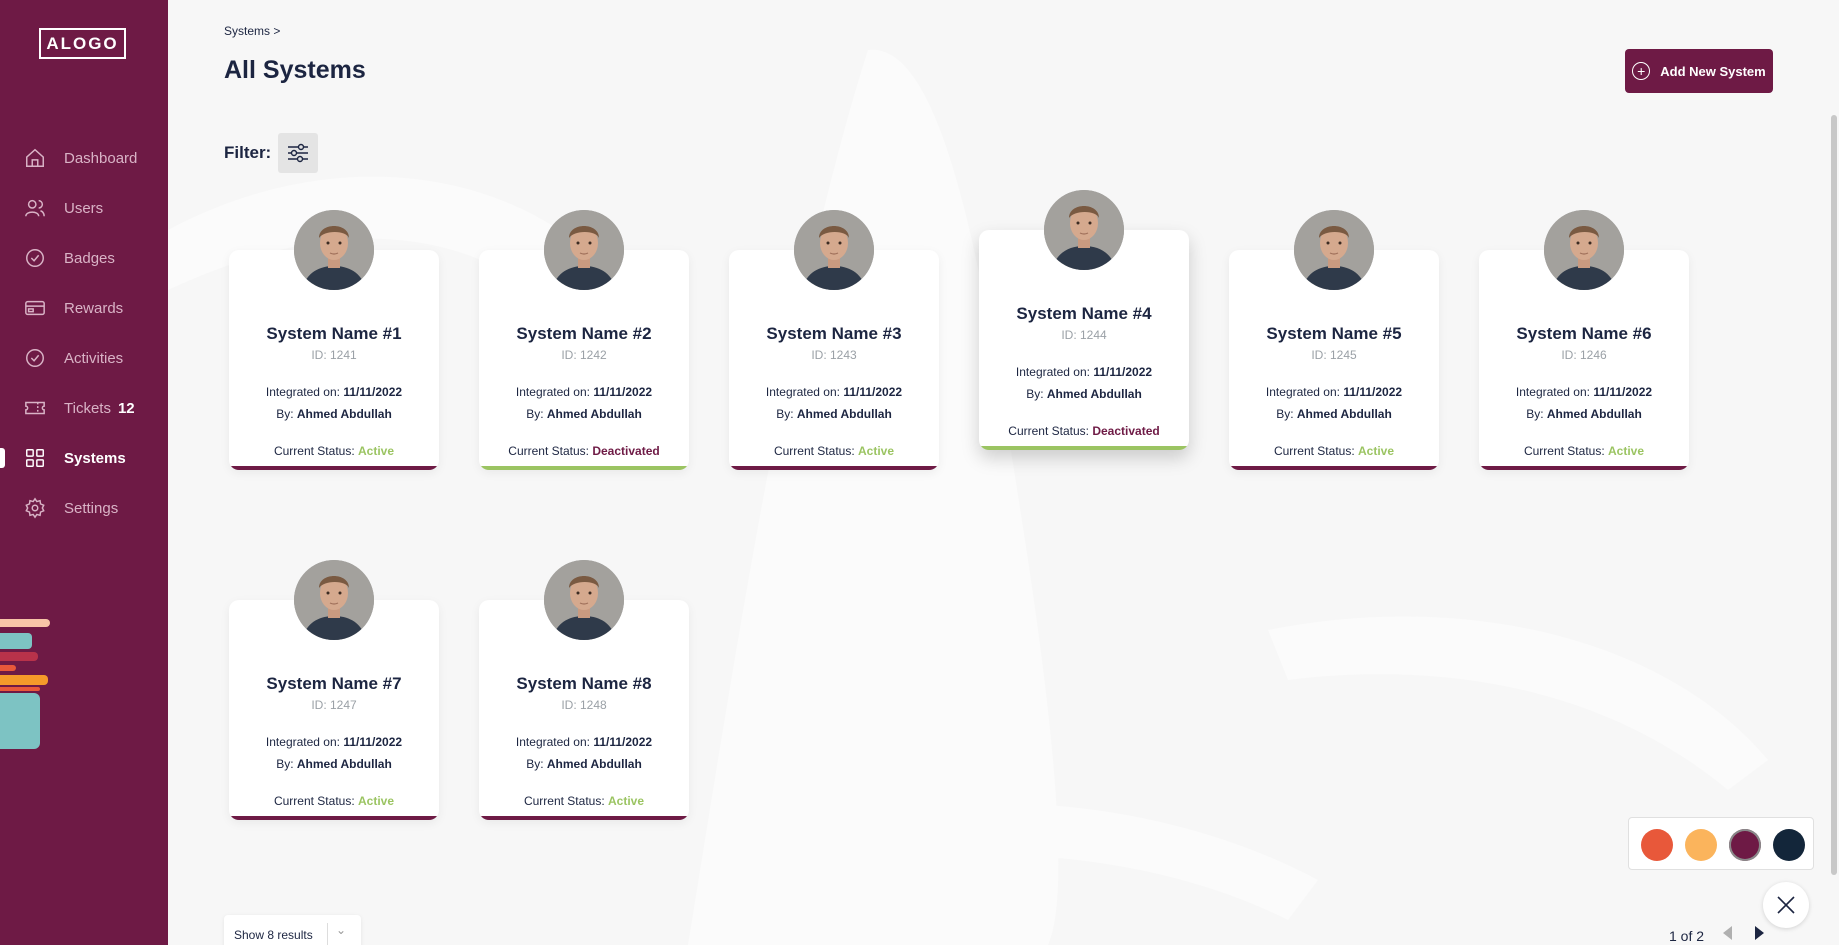 Image resolution: width=1839 pixels, height=945 pixels. What do you see at coordinates (35, 408) in the screenshot?
I see `ticket-icon` at bounding box center [35, 408].